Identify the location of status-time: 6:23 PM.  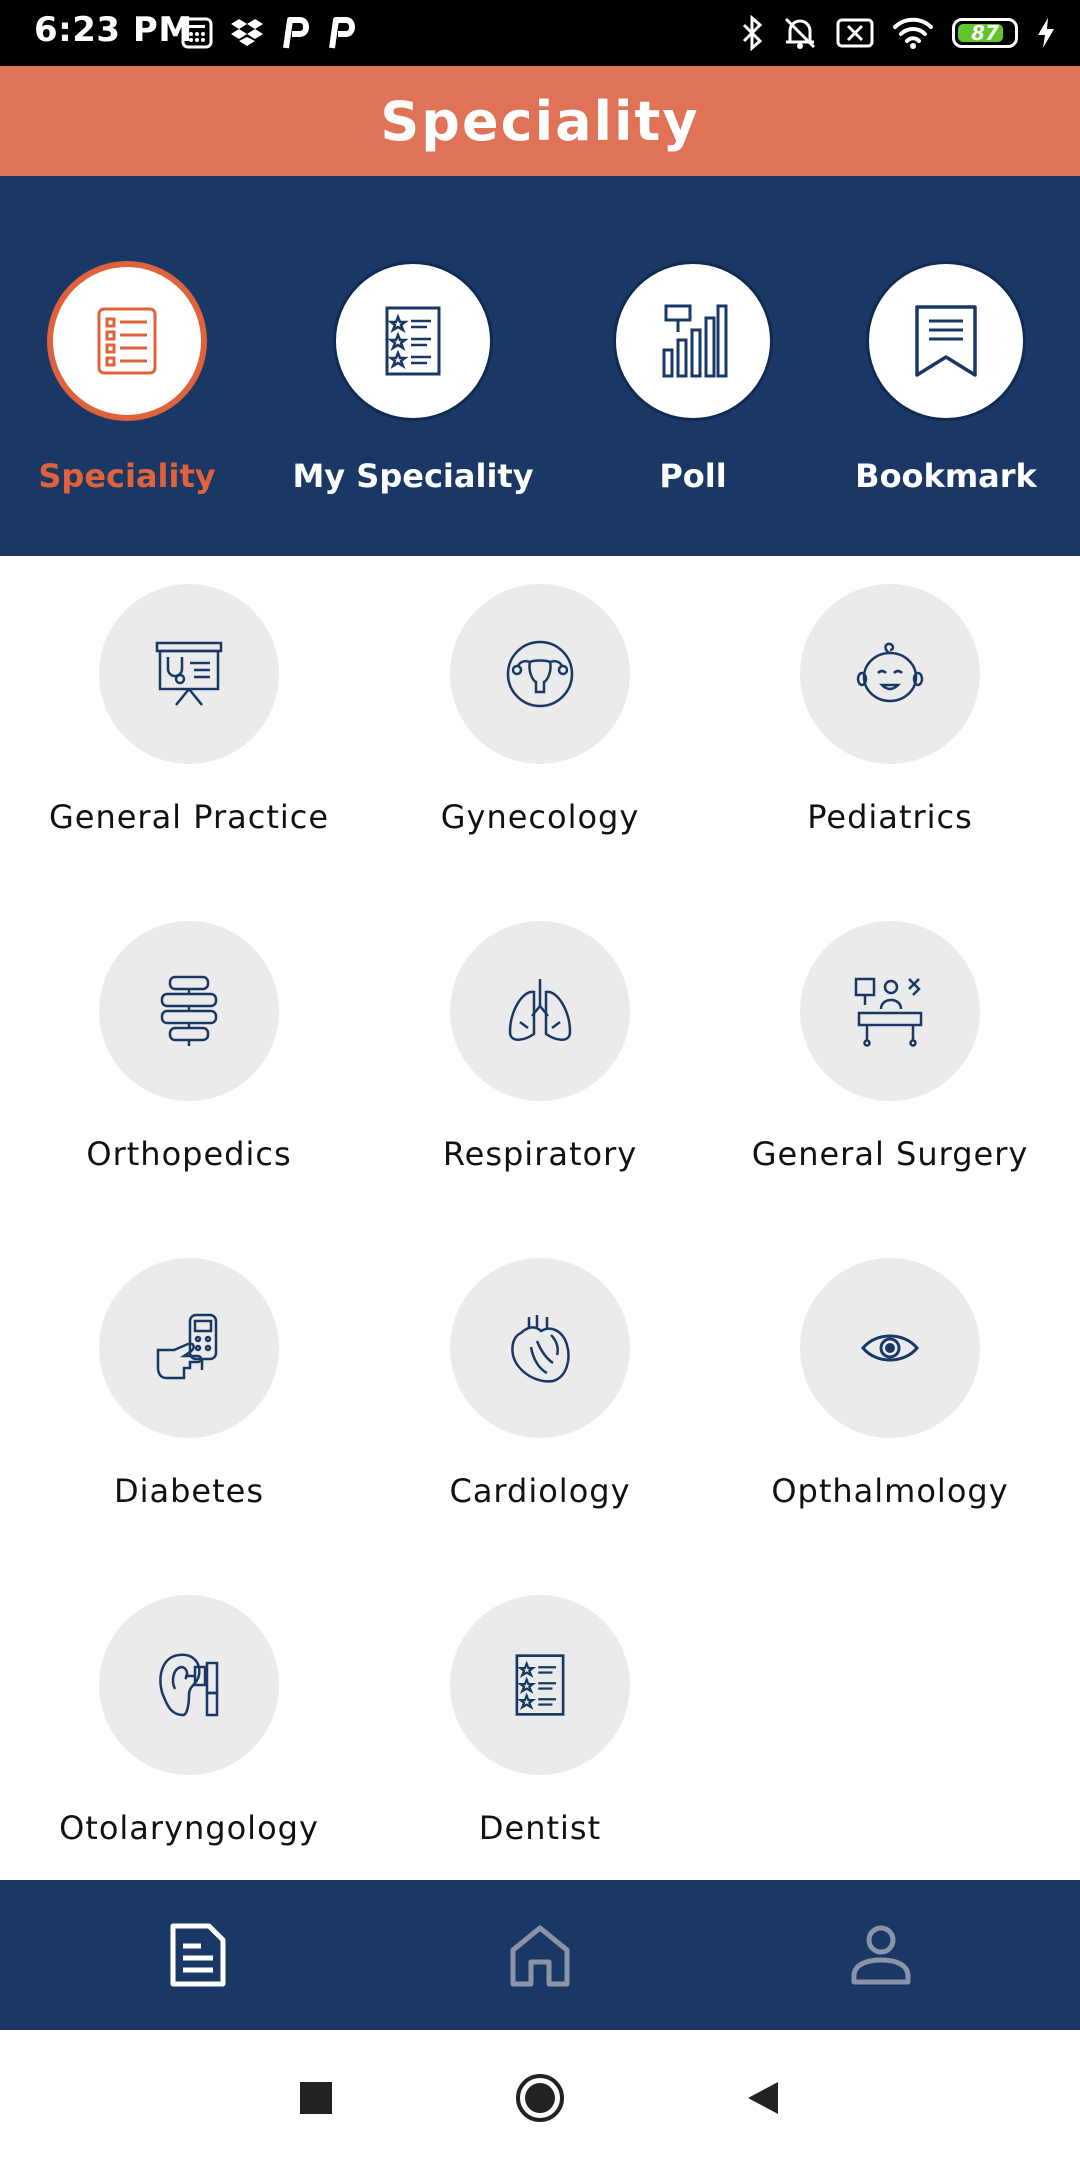
(113, 30).